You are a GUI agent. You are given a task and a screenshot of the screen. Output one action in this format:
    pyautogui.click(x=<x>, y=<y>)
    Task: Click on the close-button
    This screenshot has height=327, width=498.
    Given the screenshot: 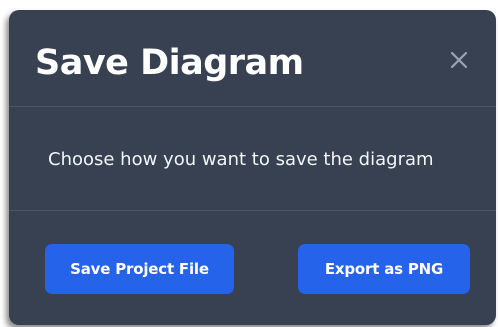 What is the action you would take?
    pyautogui.click(x=459, y=60)
    